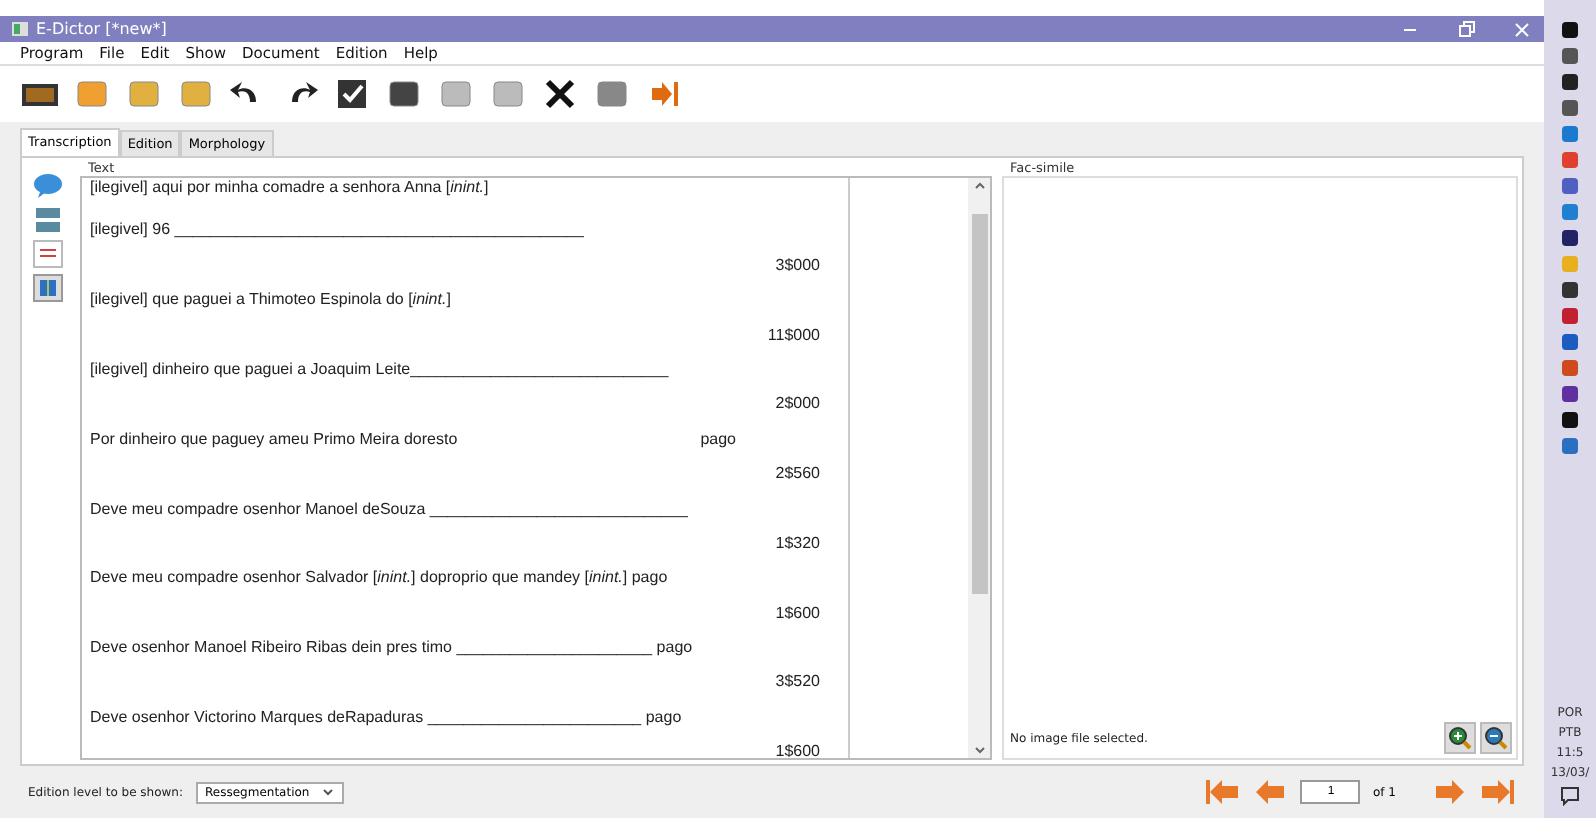 The image size is (1596, 818). What do you see at coordinates (327, 792) in the screenshot?
I see `caret-icon` at bounding box center [327, 792].